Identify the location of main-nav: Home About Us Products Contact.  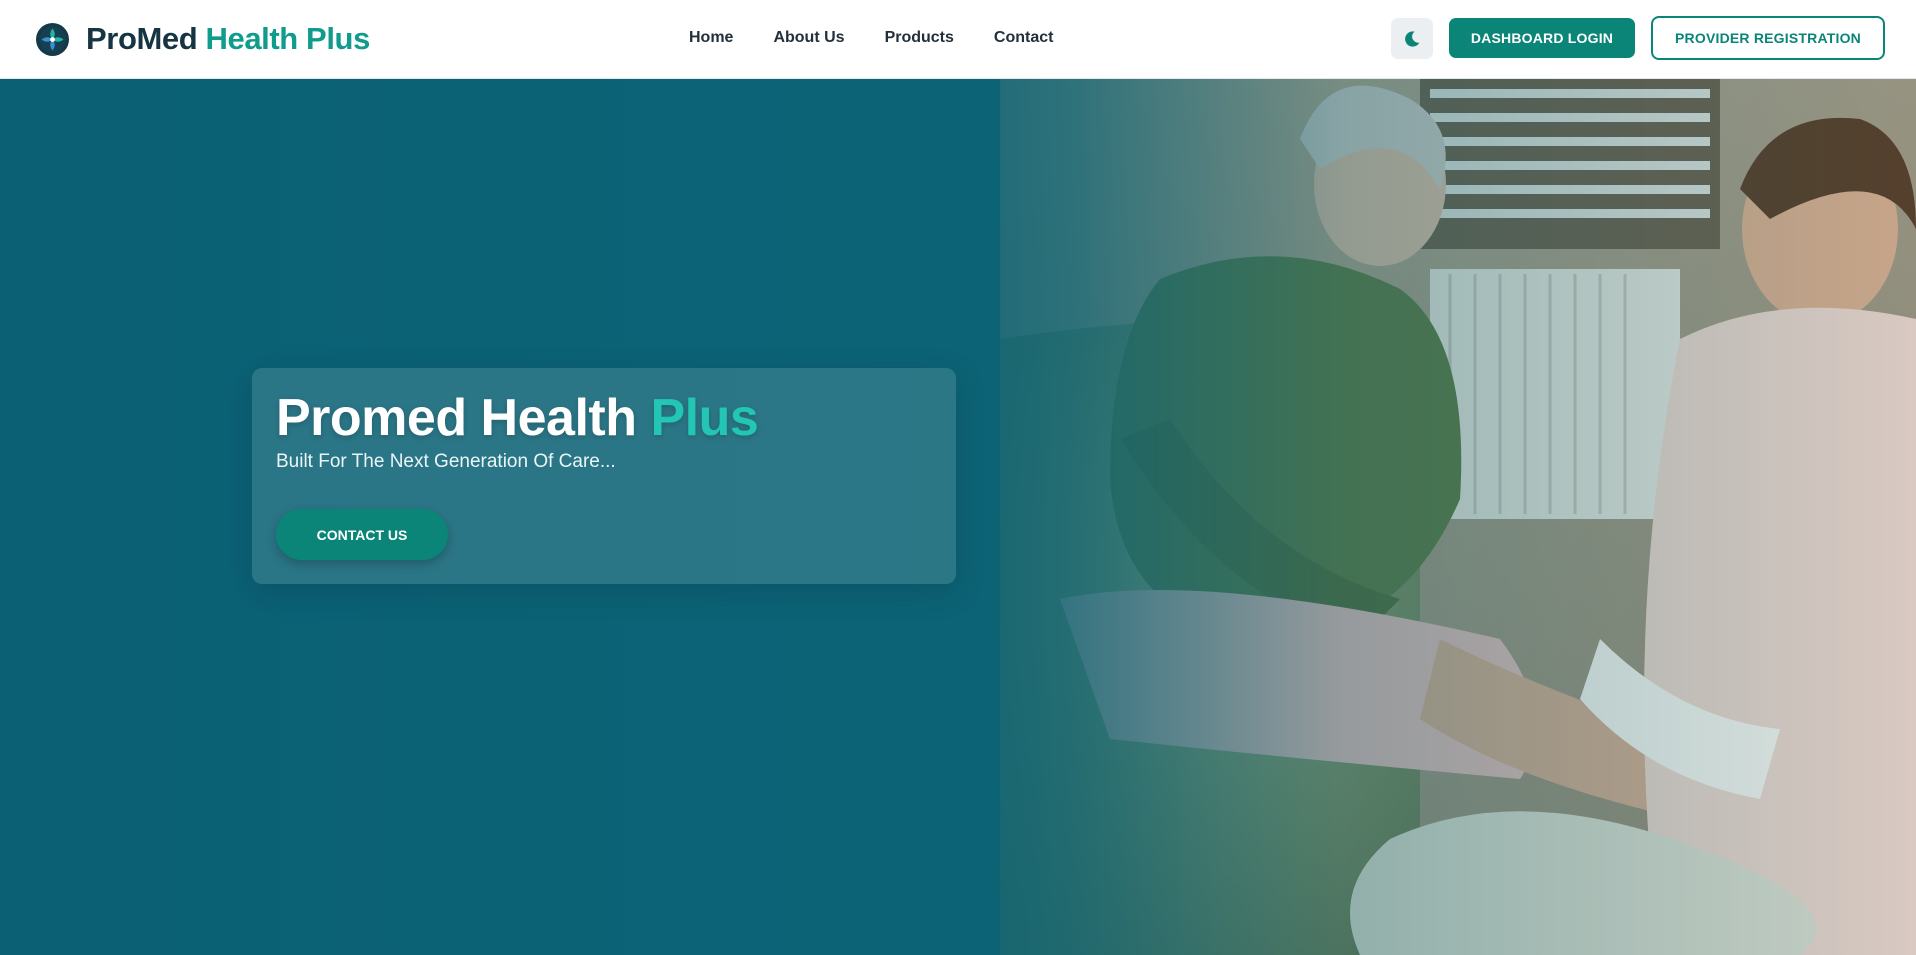
(891, 38).